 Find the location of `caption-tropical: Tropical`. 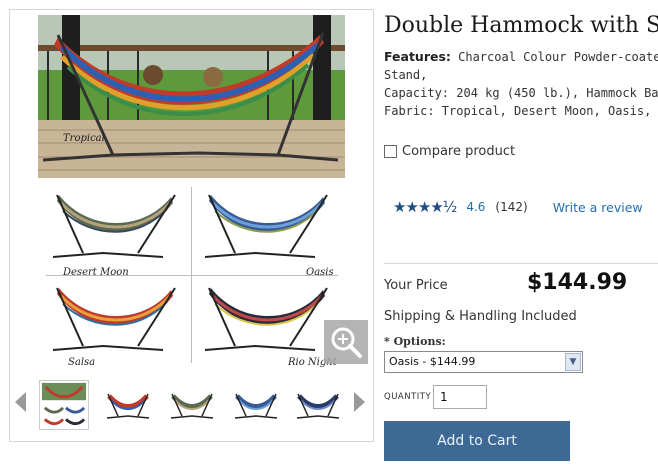

caption-tropical: Tropical is located at coordinates (84, 138).